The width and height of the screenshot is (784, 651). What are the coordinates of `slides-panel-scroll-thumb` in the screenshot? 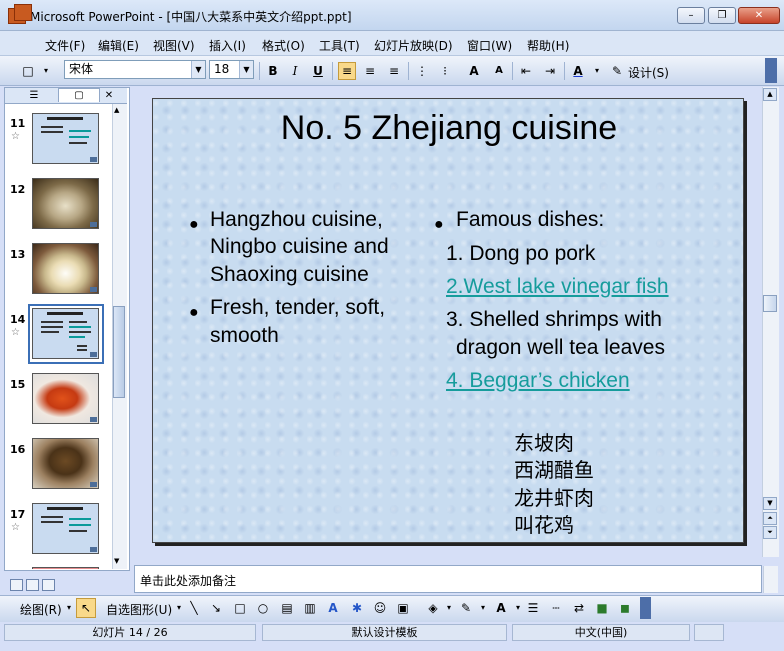 It's located at (119, 352).